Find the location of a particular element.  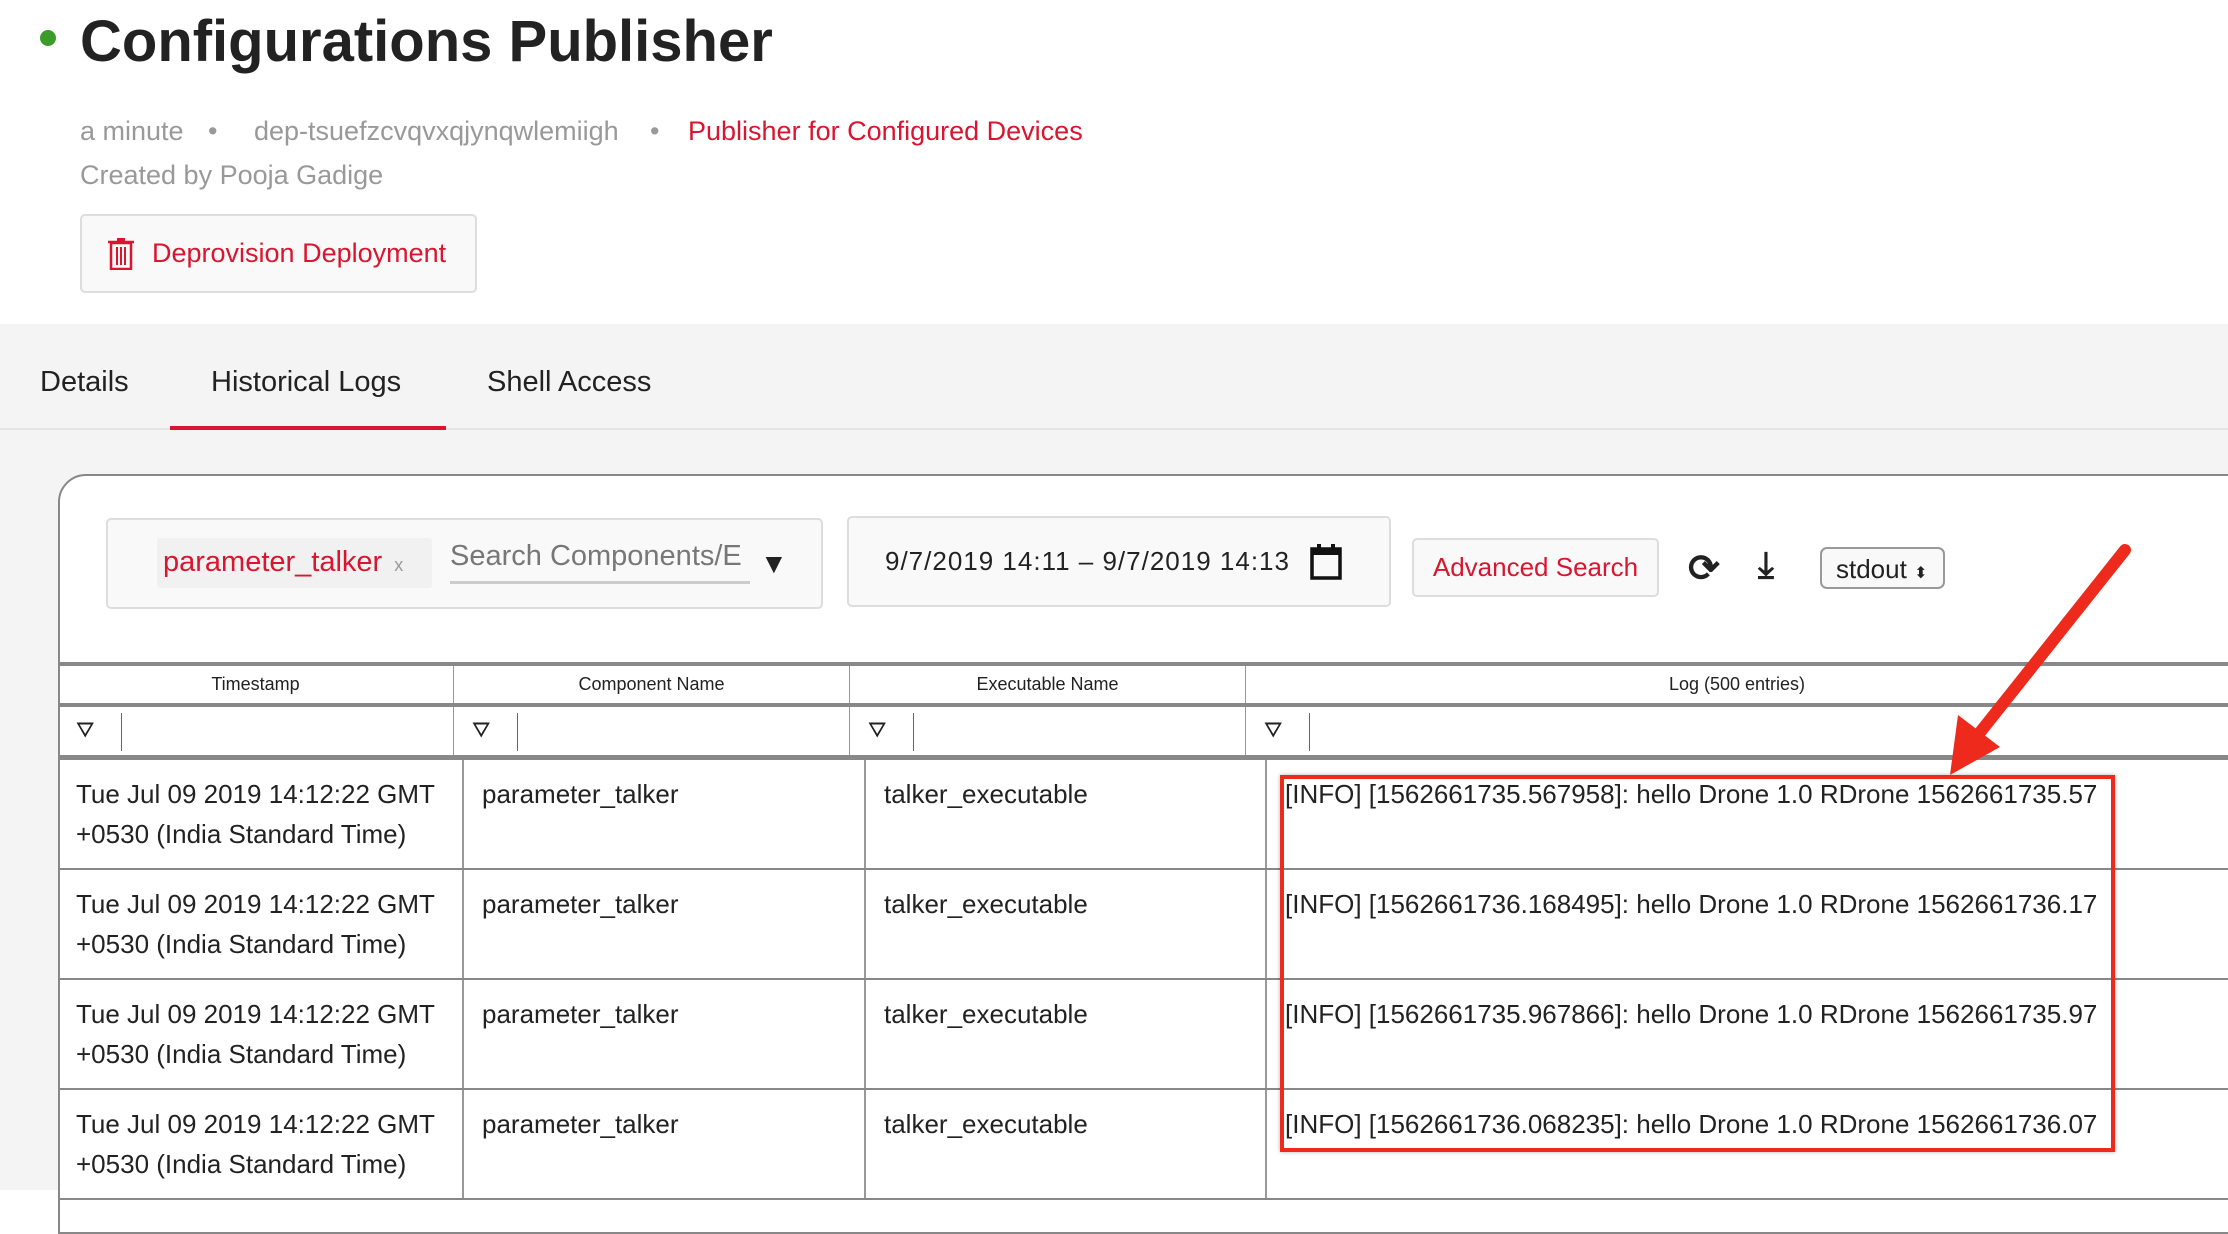

age: a minute is located at coordinates (132, 131).